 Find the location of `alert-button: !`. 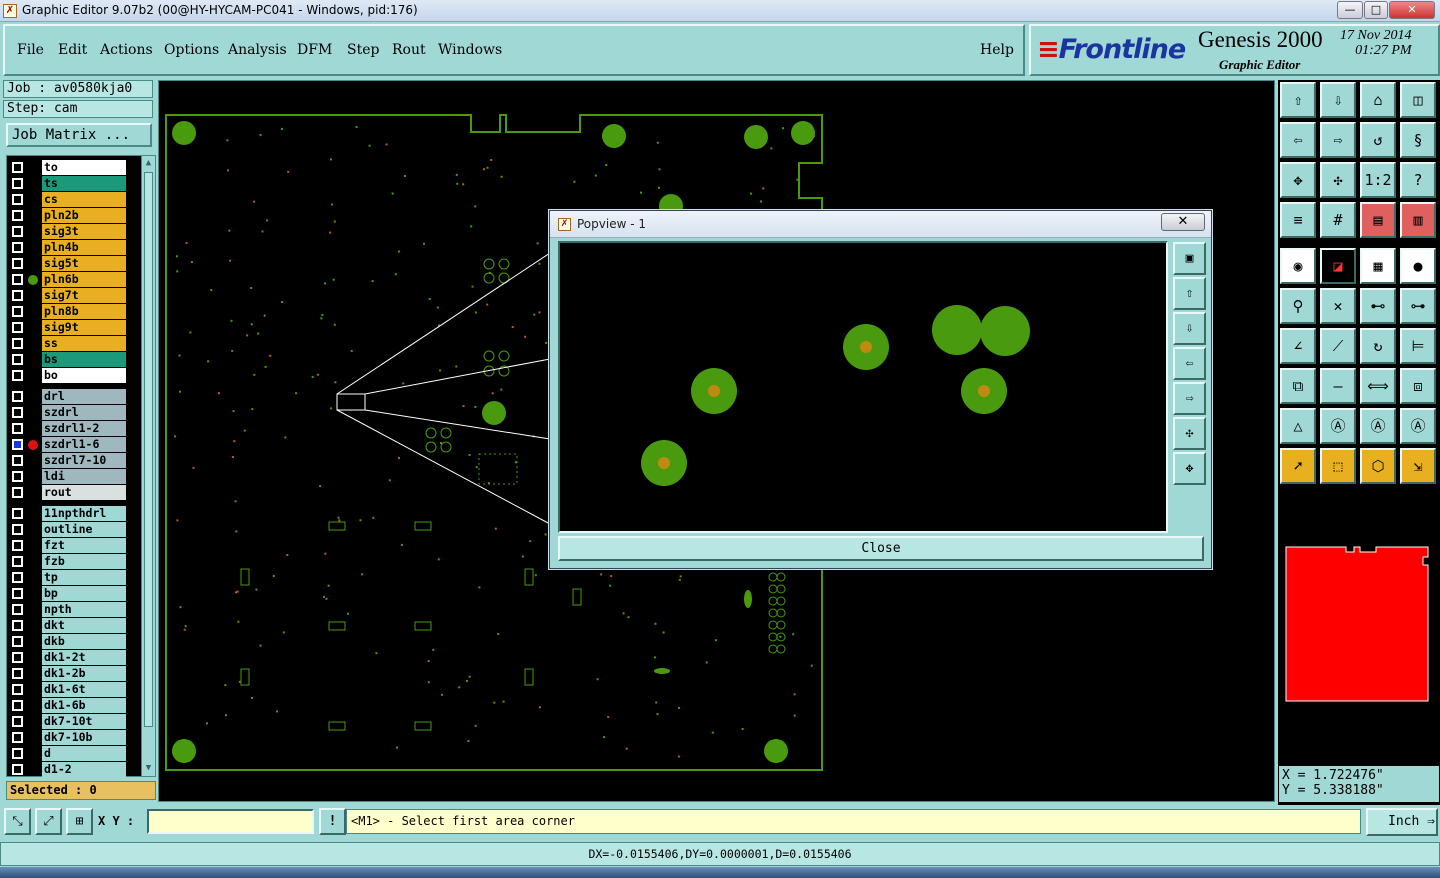

alert-button: ! is located at coordinates (332, 821).